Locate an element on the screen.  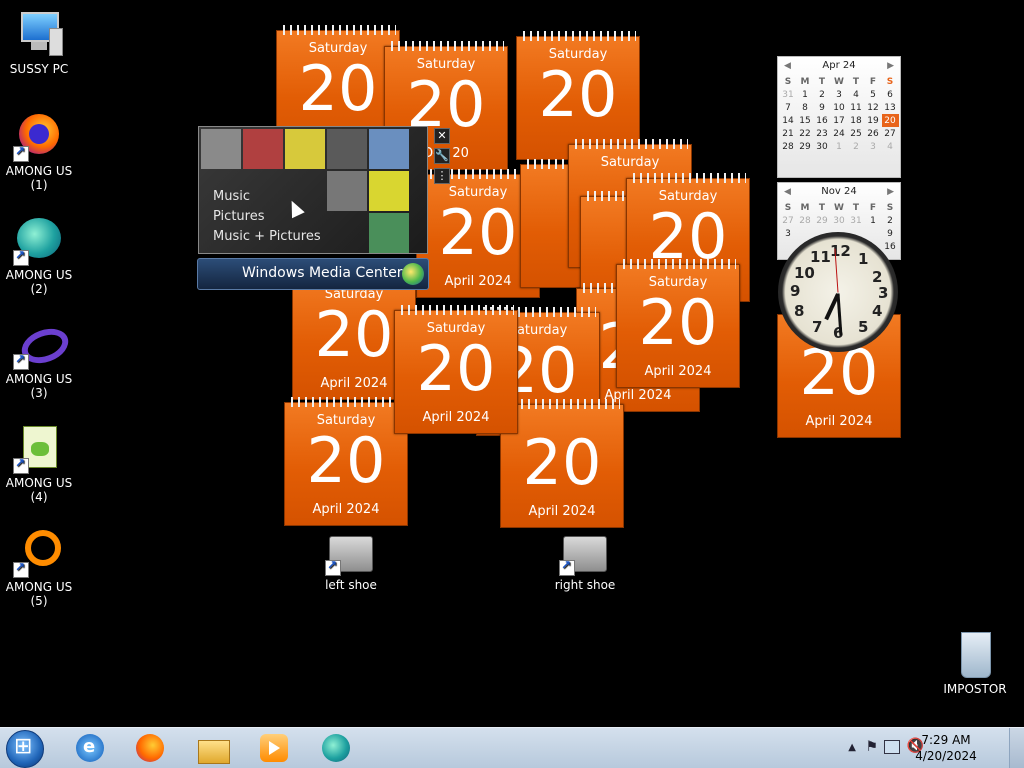
taskbar: e ▲ ⚑ 🔇 7:29 AM 4/20/2024 is located at coordinates (512, 747).